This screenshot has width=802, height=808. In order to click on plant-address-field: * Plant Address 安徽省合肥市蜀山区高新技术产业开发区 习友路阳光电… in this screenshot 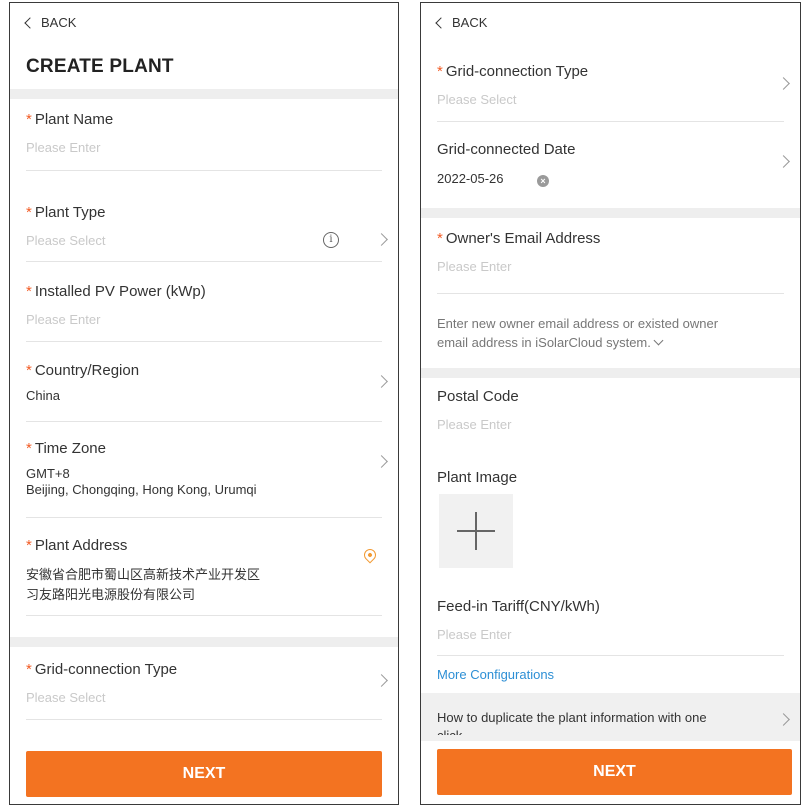, I will do `click(204, 571)`.